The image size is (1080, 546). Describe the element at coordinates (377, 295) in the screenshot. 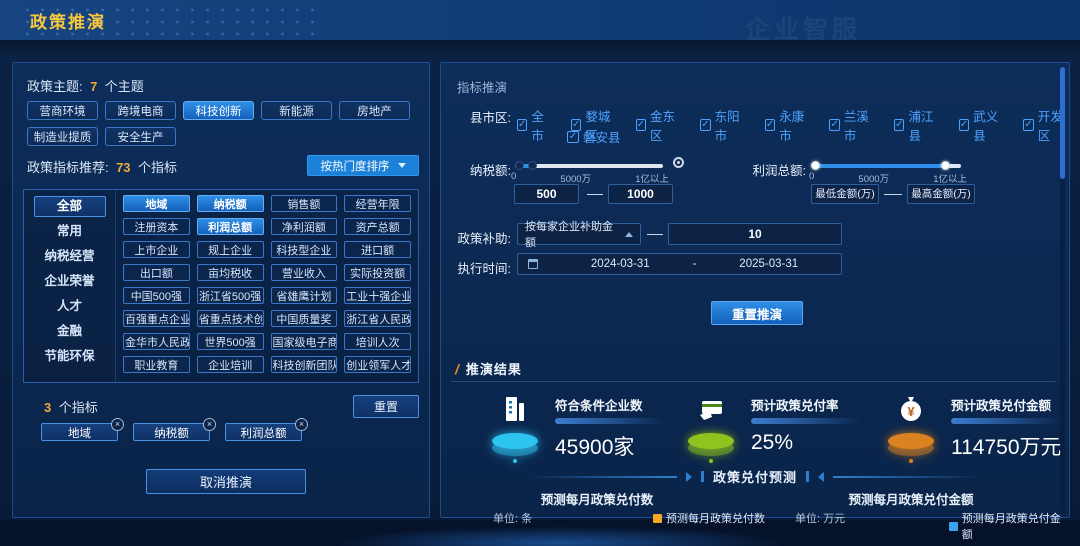

I see `indicator-button: 工业十强企业` at that location.